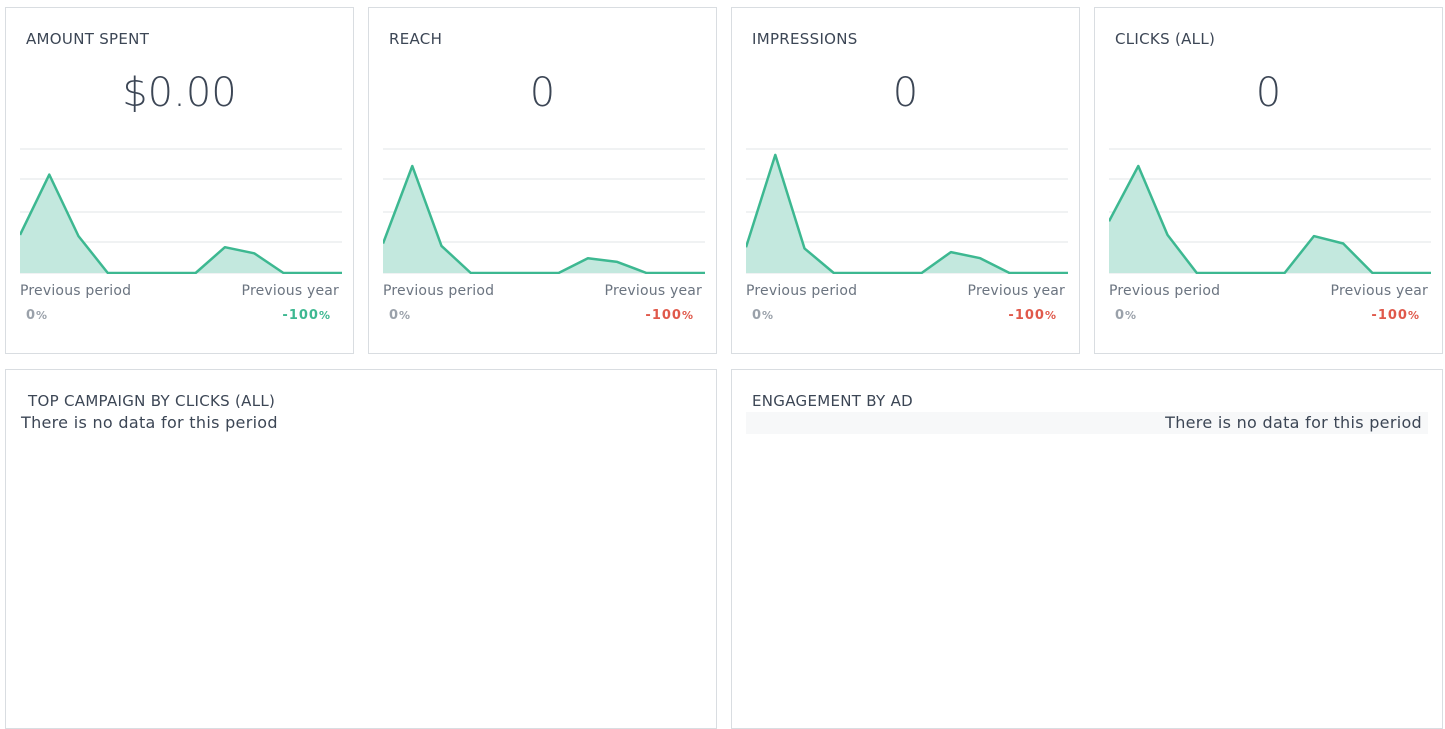  What do you see at coordinates (1165, 39) in the screenshot?
I see `metric-title: CLICKS (ALL)` at bounding box center [1165, 39].